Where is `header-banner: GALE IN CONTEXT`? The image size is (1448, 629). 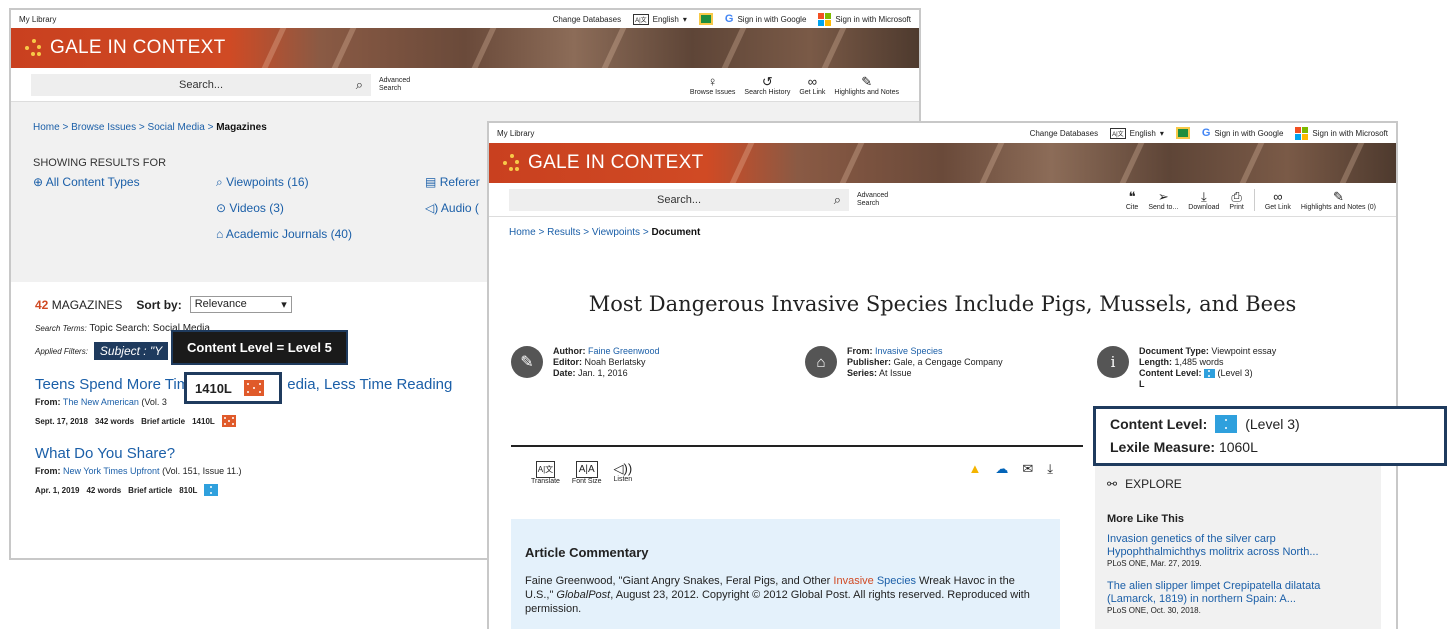 header-banner: GALE IN CONTEXT is located at coordinates (942, 163).